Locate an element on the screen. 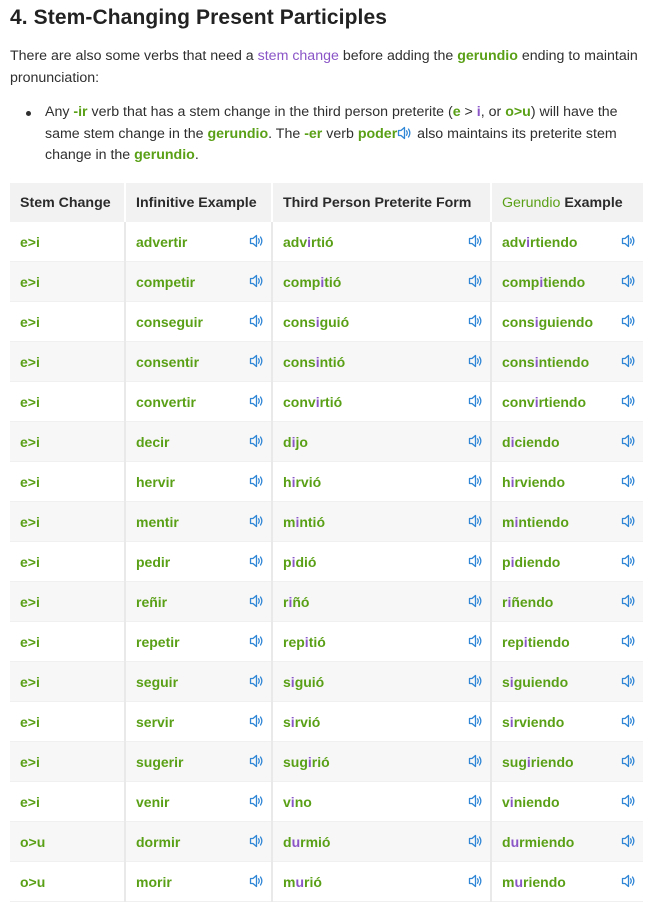  preterite-value-part: s is located at coordinates (287, 721).